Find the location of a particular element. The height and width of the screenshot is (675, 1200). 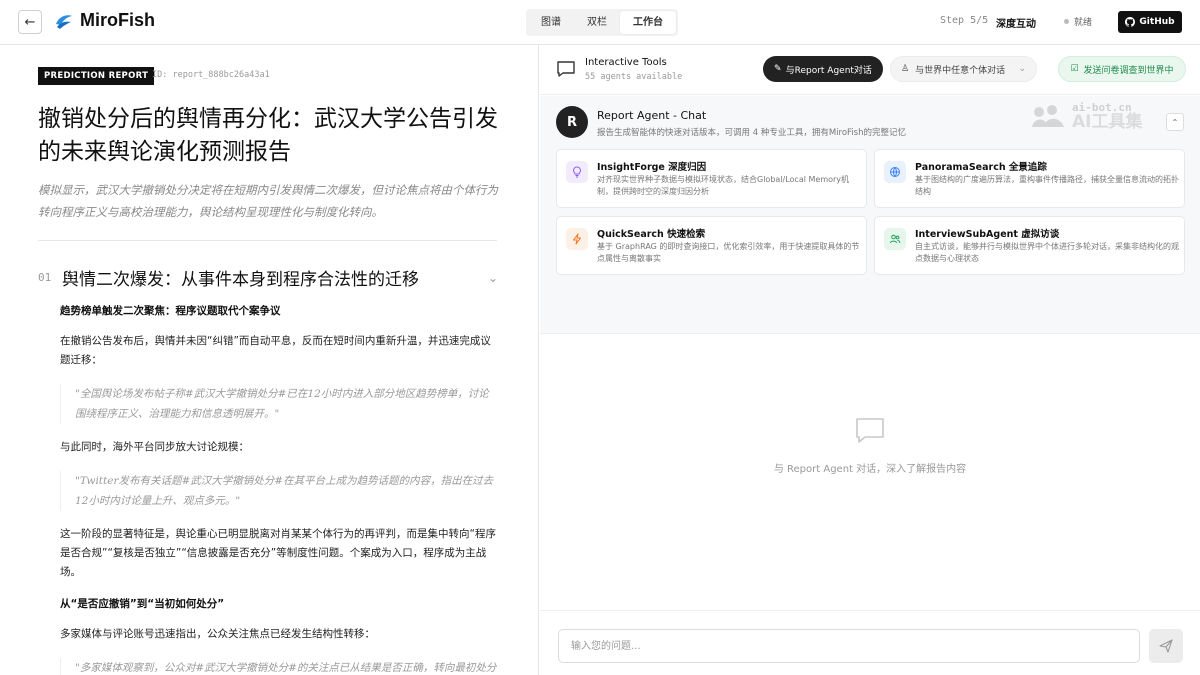

divider is located at coordinates (267, 240).